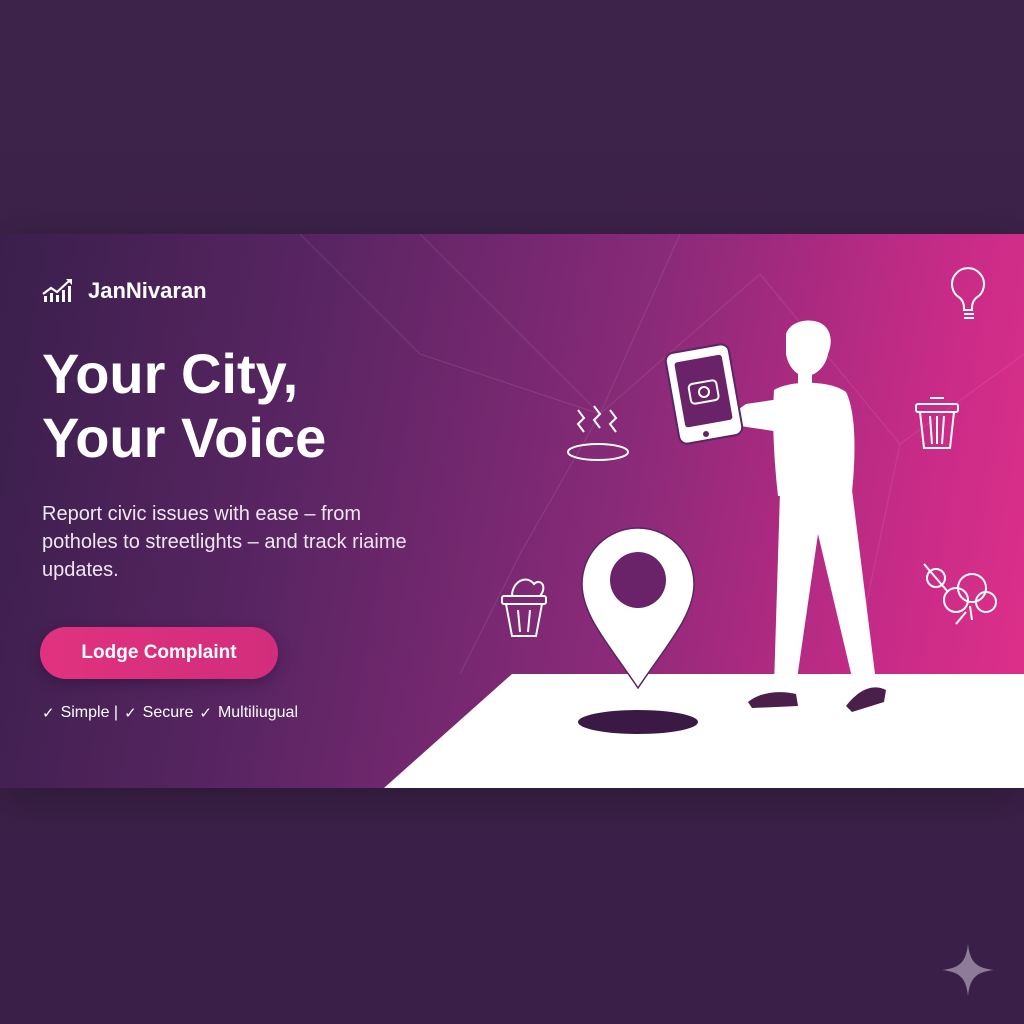 This screenshot has width=1024, height=1024. Describe the element at coordinates (524, 607) in the screenshot. I see `overflowing-bin-icon` at that location.